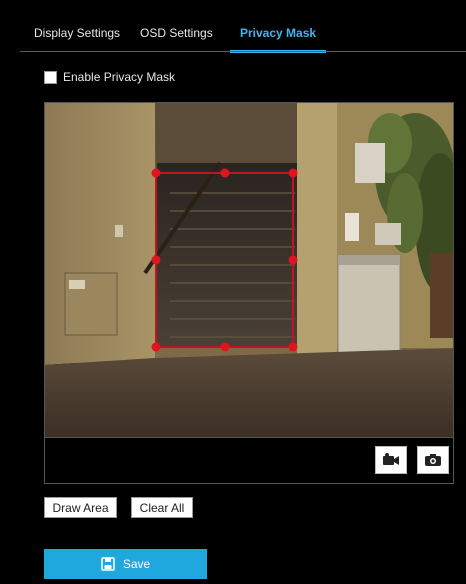 This screenshot has height=584, width=466. I want to click on video-record-icon, so click(391, 459).